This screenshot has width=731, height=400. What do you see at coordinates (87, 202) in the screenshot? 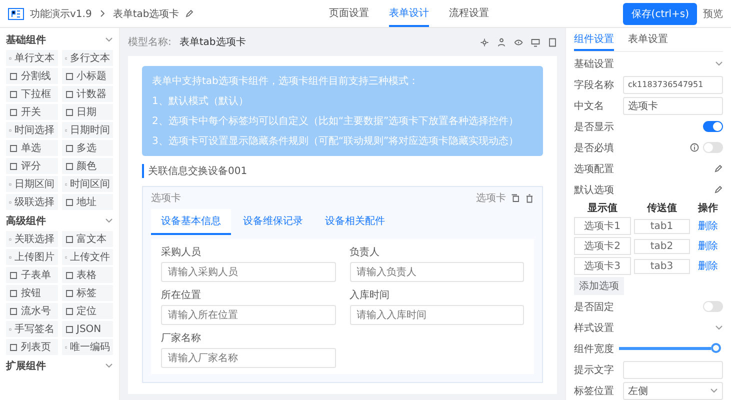
I see `component-item: 地址` at bounding box center [87, 202].